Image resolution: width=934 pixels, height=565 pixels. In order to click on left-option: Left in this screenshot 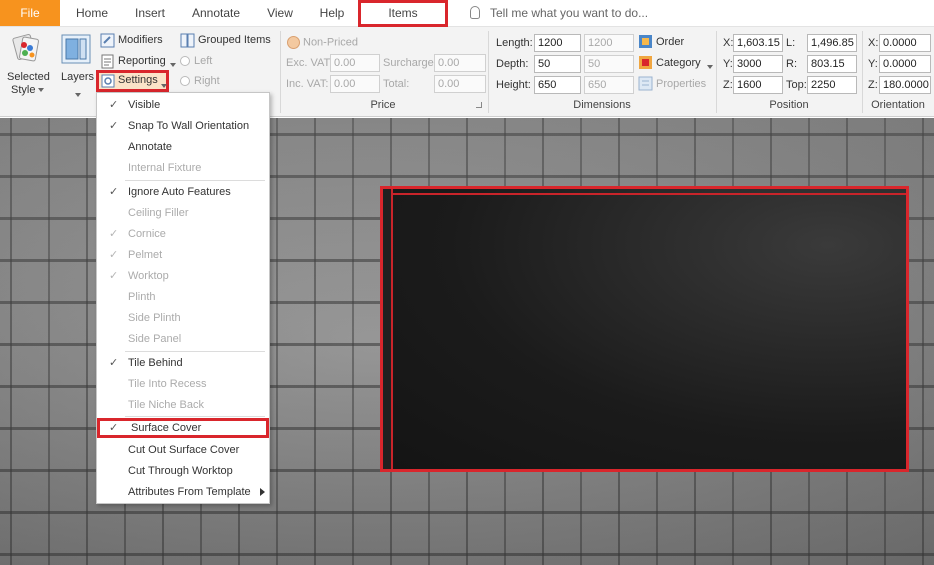, I will do `click(196, 61)`.